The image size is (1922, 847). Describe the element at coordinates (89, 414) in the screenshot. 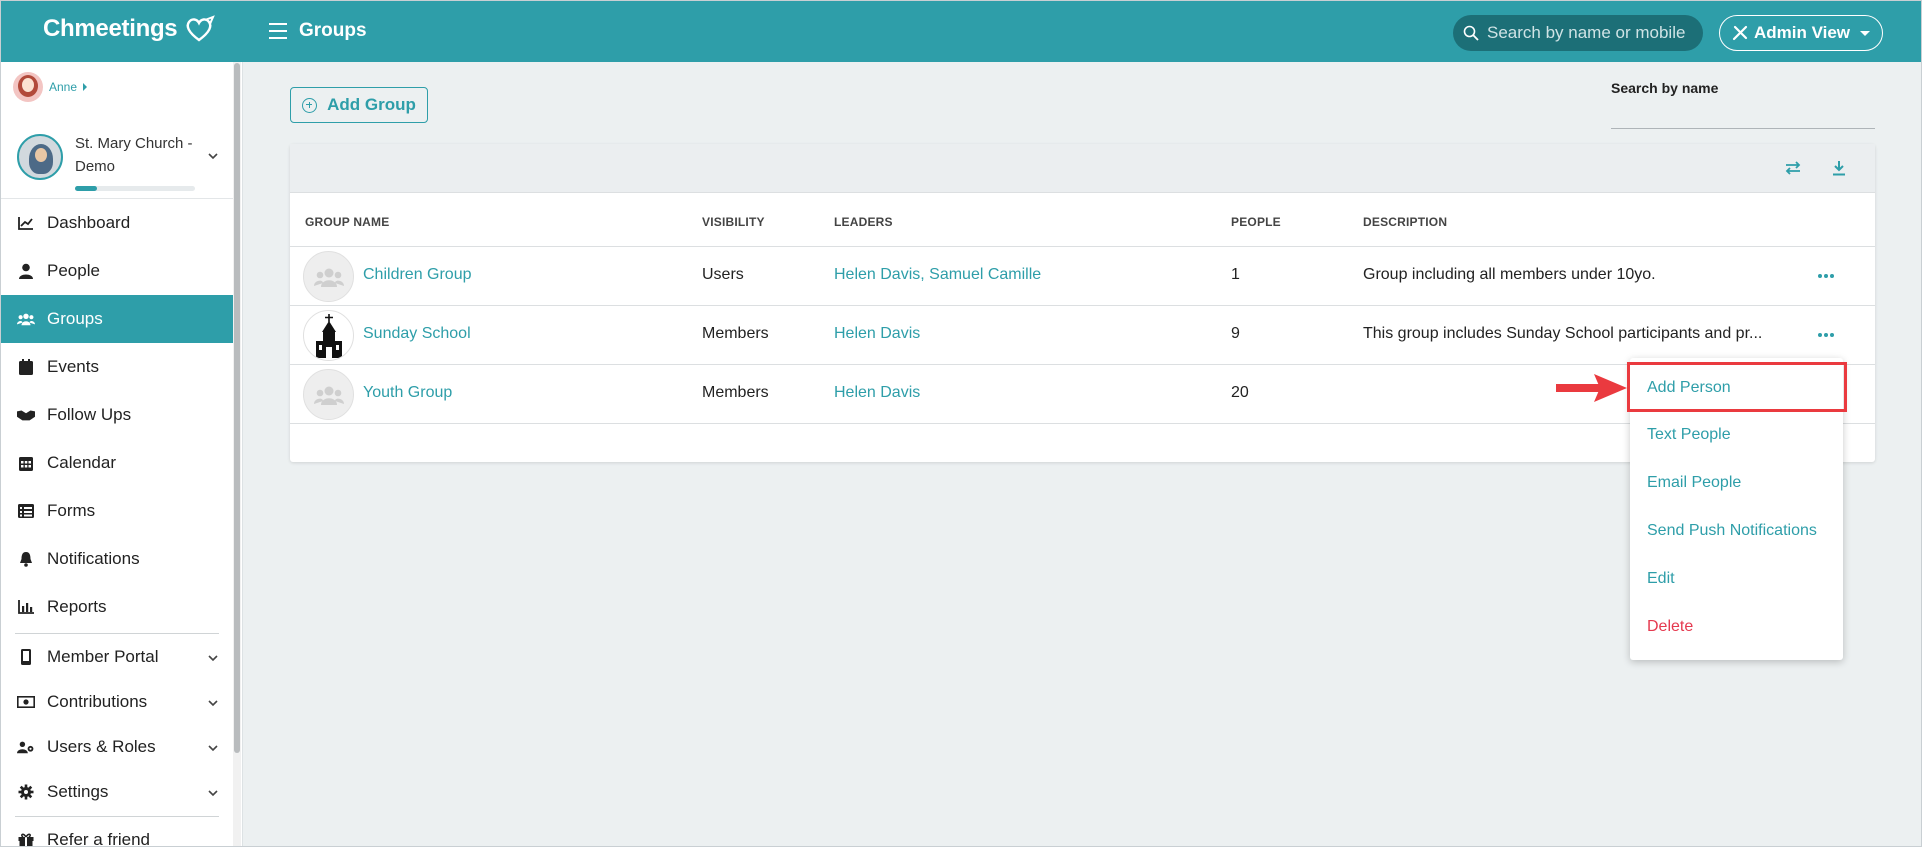

I see `sidebar-item-label: Follow Ups` at that location.